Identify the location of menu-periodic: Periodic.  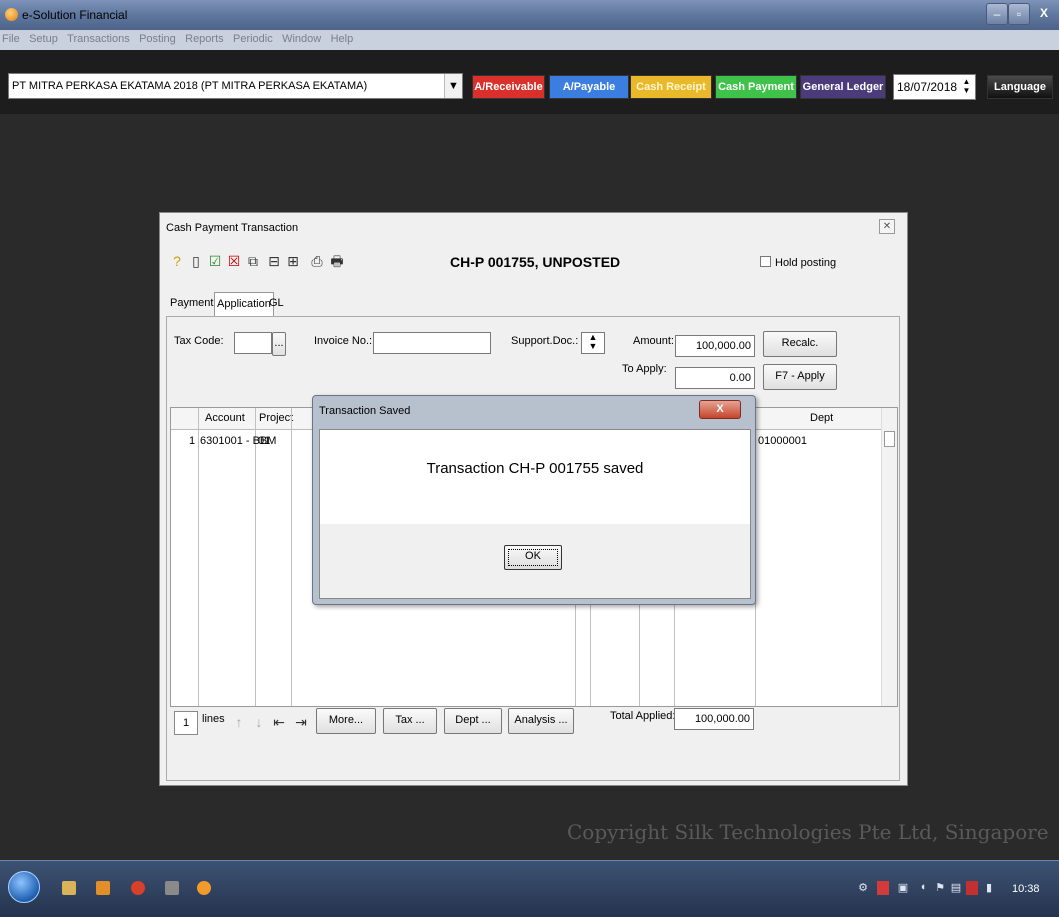
(253, 37).